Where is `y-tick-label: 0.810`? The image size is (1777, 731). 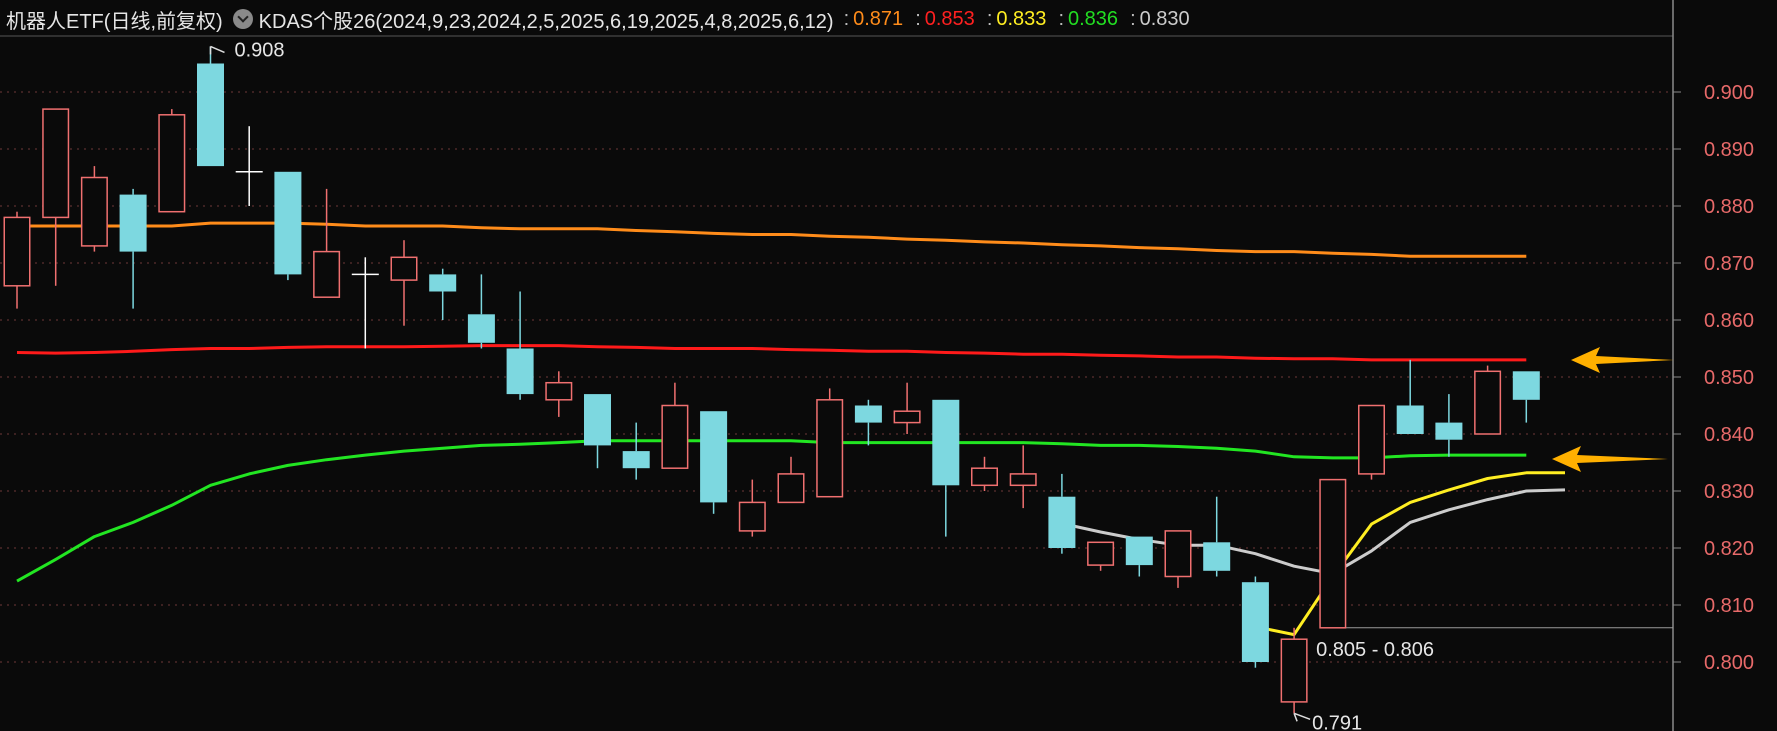
y-tick-label: 0.810 is located at coordinates (1729, 606).